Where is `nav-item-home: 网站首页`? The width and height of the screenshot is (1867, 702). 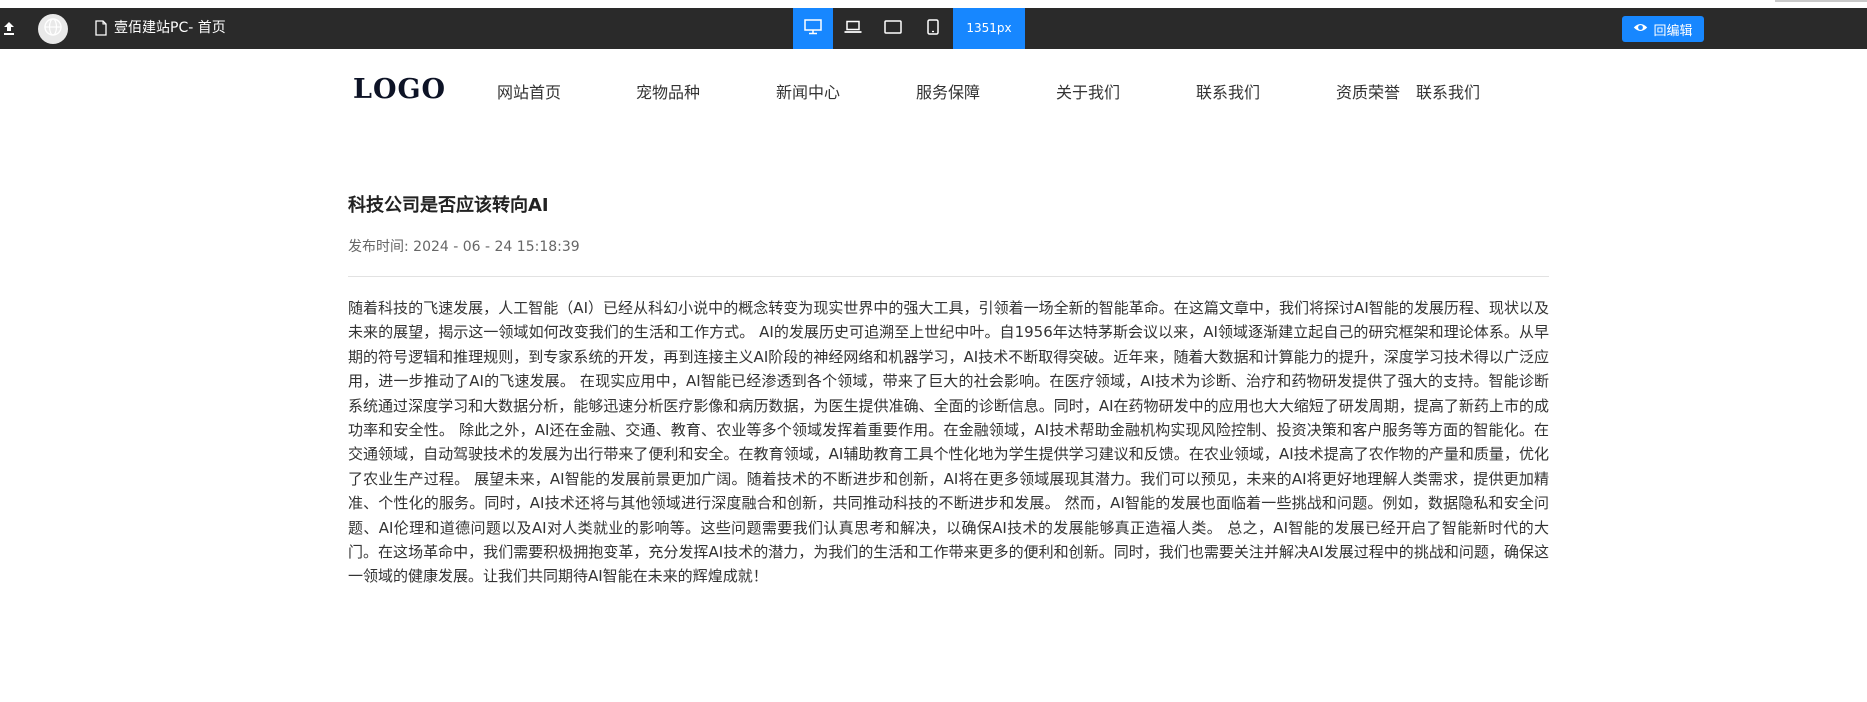
nav-item-home: 网站首页 is located at coordinates (529, 91).